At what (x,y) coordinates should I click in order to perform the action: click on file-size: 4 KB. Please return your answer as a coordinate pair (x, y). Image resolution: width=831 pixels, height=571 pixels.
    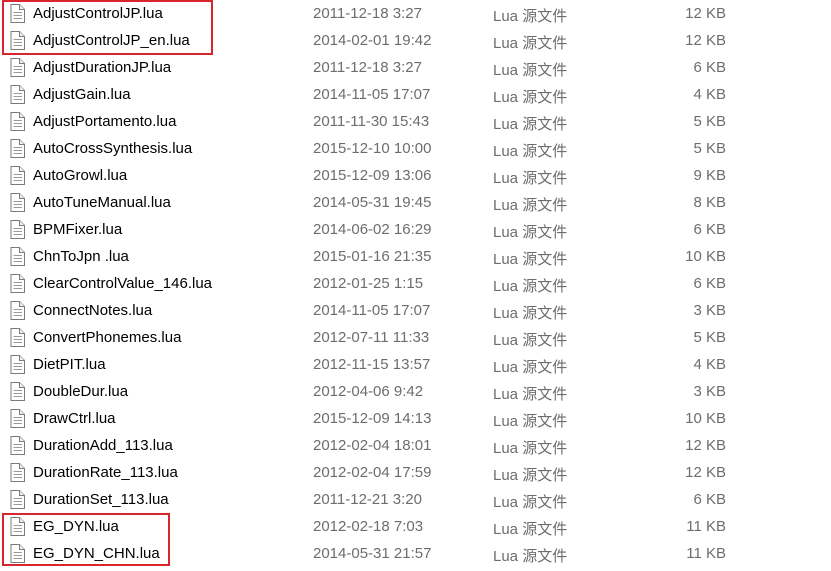
    Looking at the image, I should click on (709, 364).